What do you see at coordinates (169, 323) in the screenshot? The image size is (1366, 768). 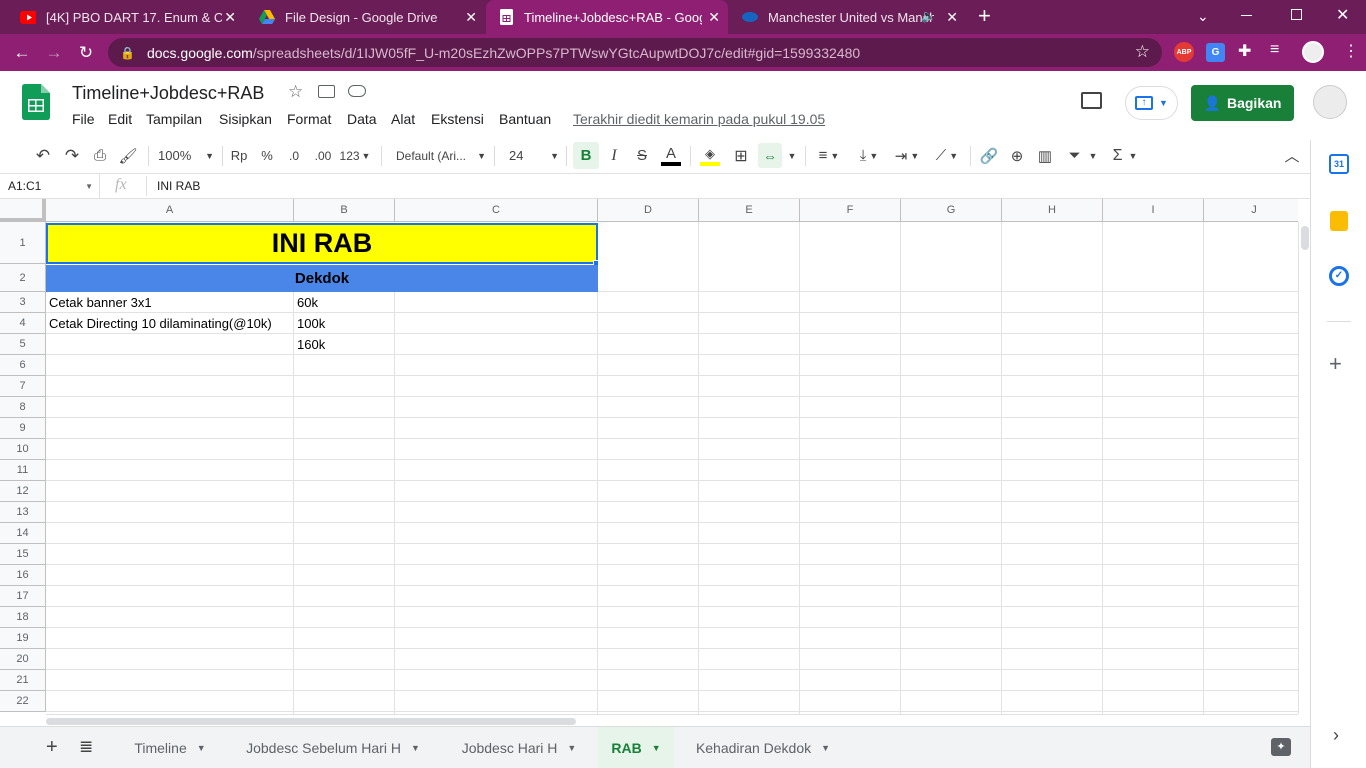 I see `cell-a4: Cetak Directing 10 dilaminating(@10k)` at bounding box center [169, 323].